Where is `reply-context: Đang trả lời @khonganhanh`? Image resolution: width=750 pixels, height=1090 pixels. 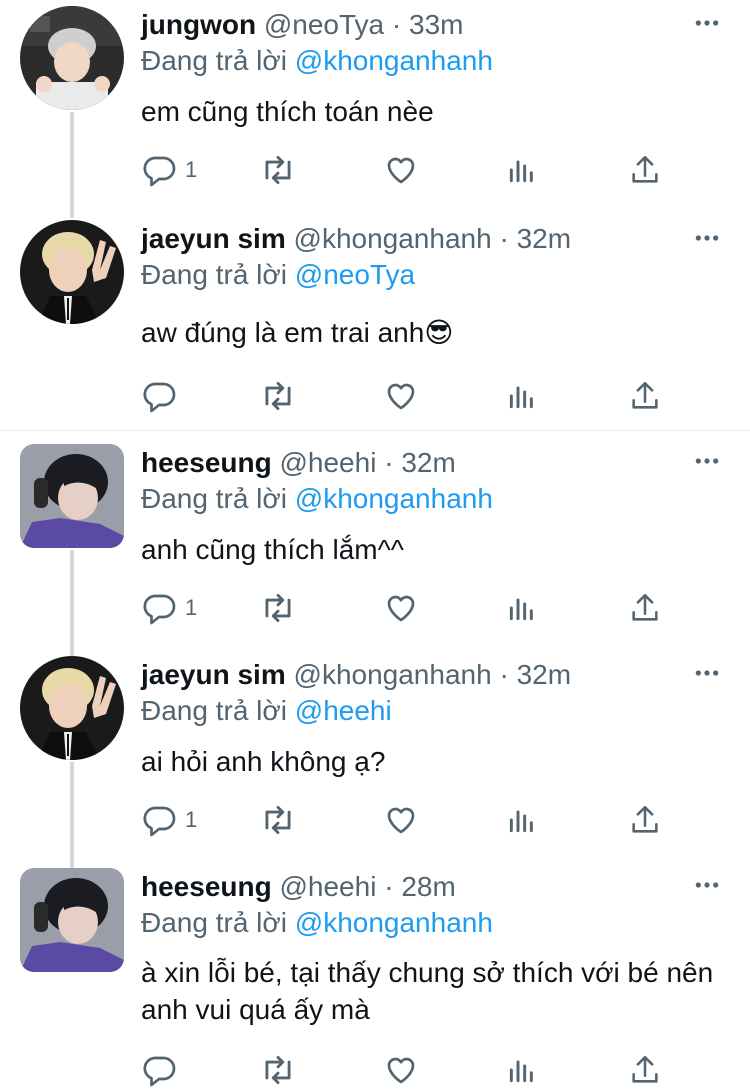 reply-context: Đang trả lời @khonganhanh is located at coordinates (317, 923).